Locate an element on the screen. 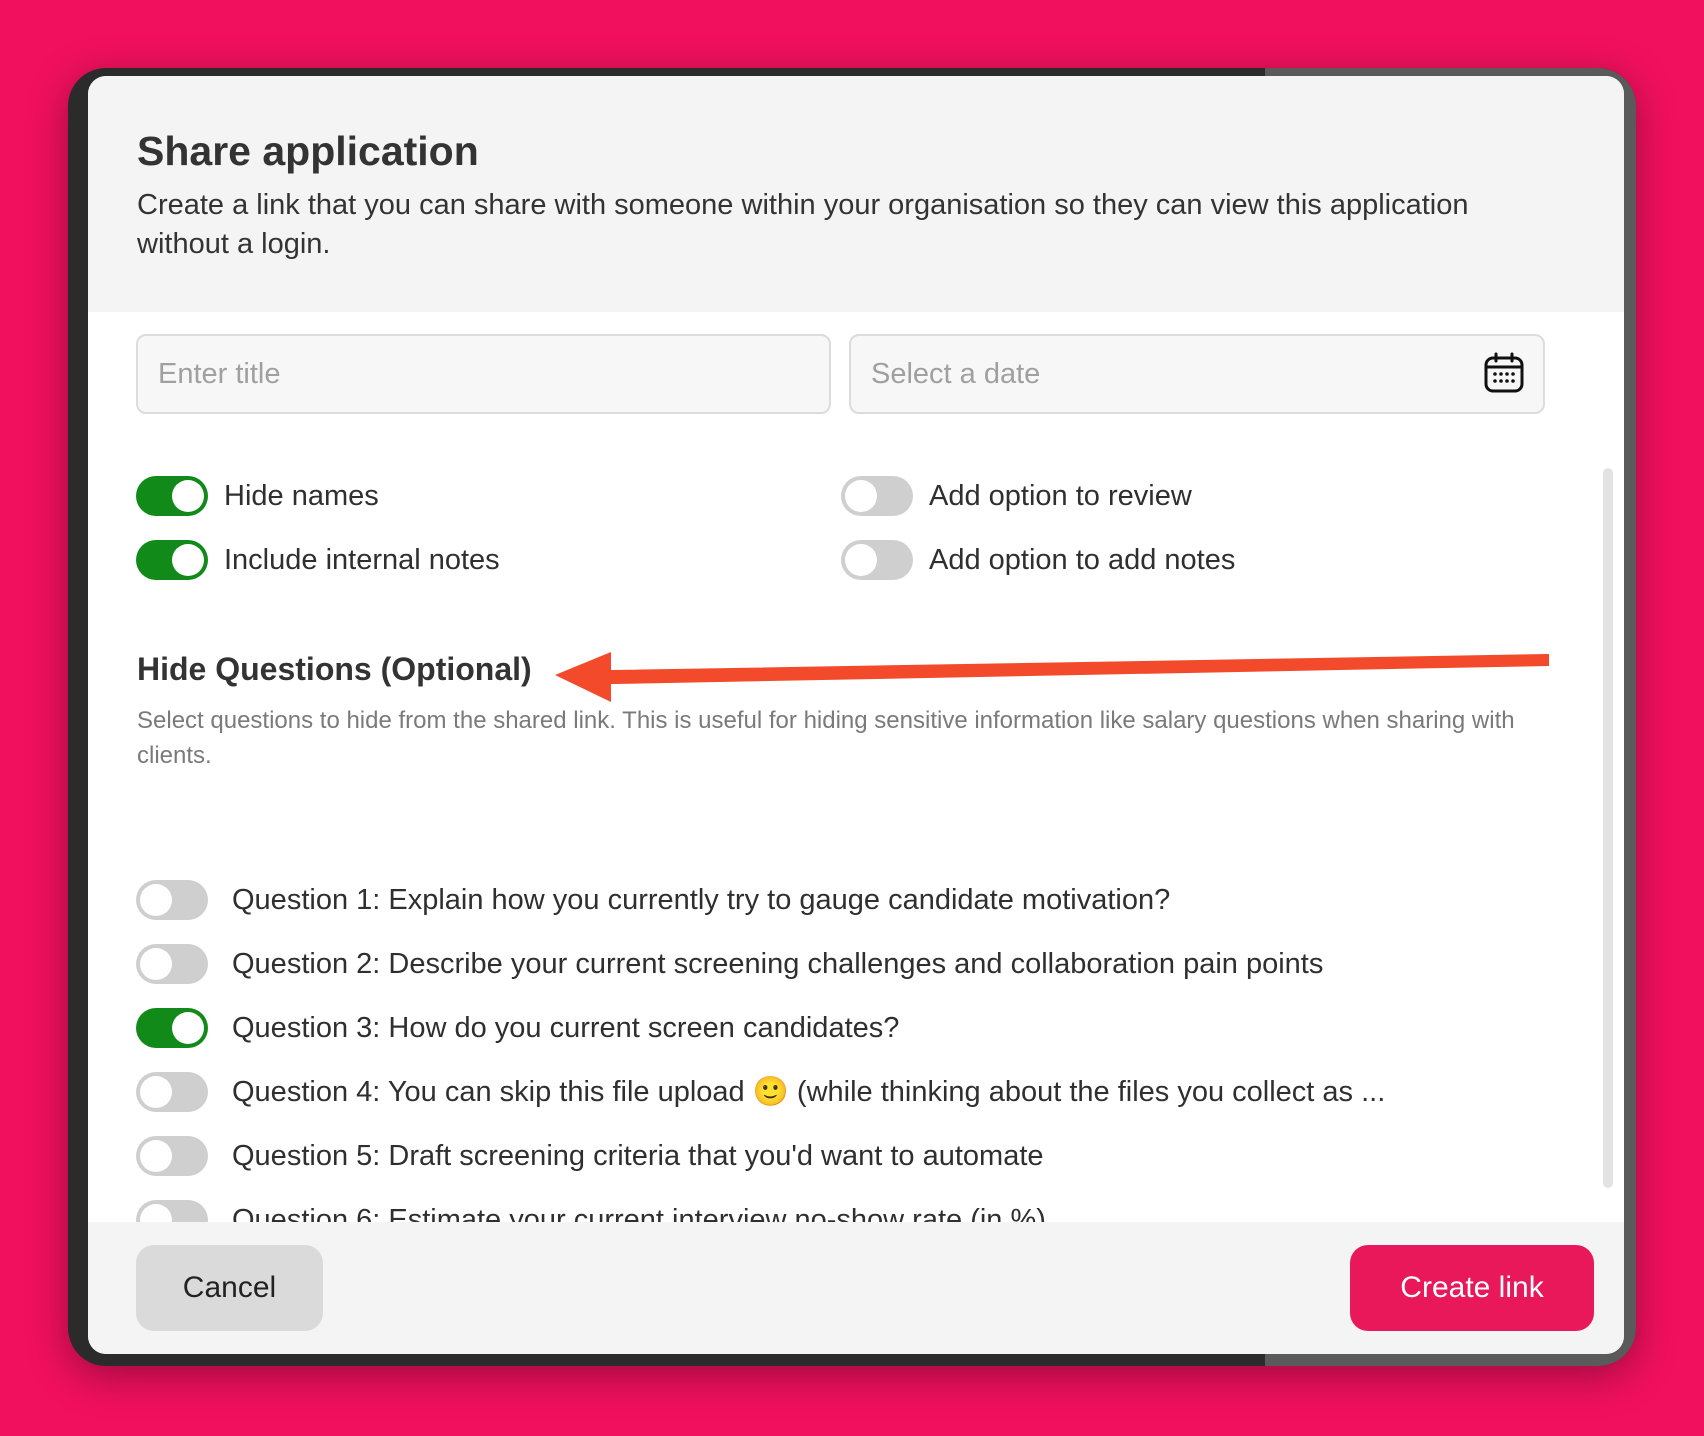 The width and height of the screenshot is (1704, 1436). add-option-to-add-notes-toggle is located at coordinates (877, 560).